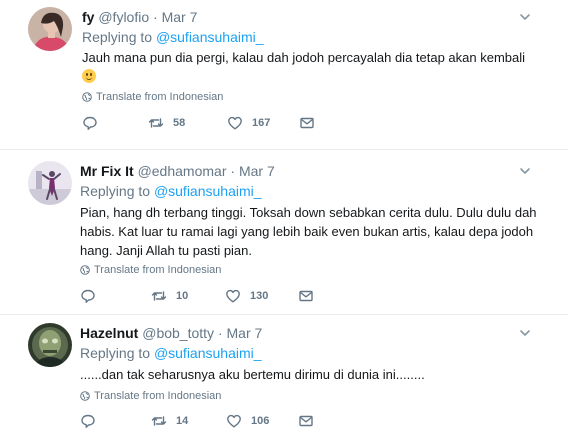 This screenshot has width=568, height=436. What do you see at coordinates (166, 250) in the screenshot?
I see `tweet-text-line: hang. Janji Allah tu pasti pian.` at bounding box center [166, 250].